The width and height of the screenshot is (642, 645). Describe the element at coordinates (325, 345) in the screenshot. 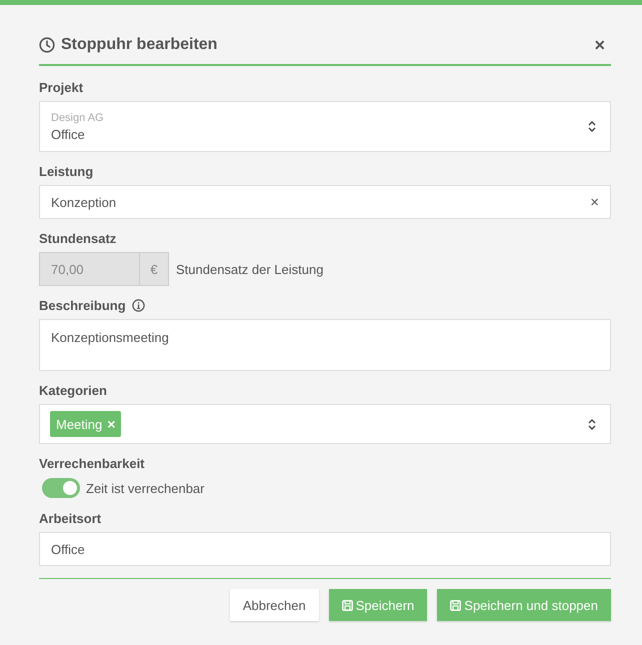

I see `description-field: Konzeptionsmeeting` at that location.